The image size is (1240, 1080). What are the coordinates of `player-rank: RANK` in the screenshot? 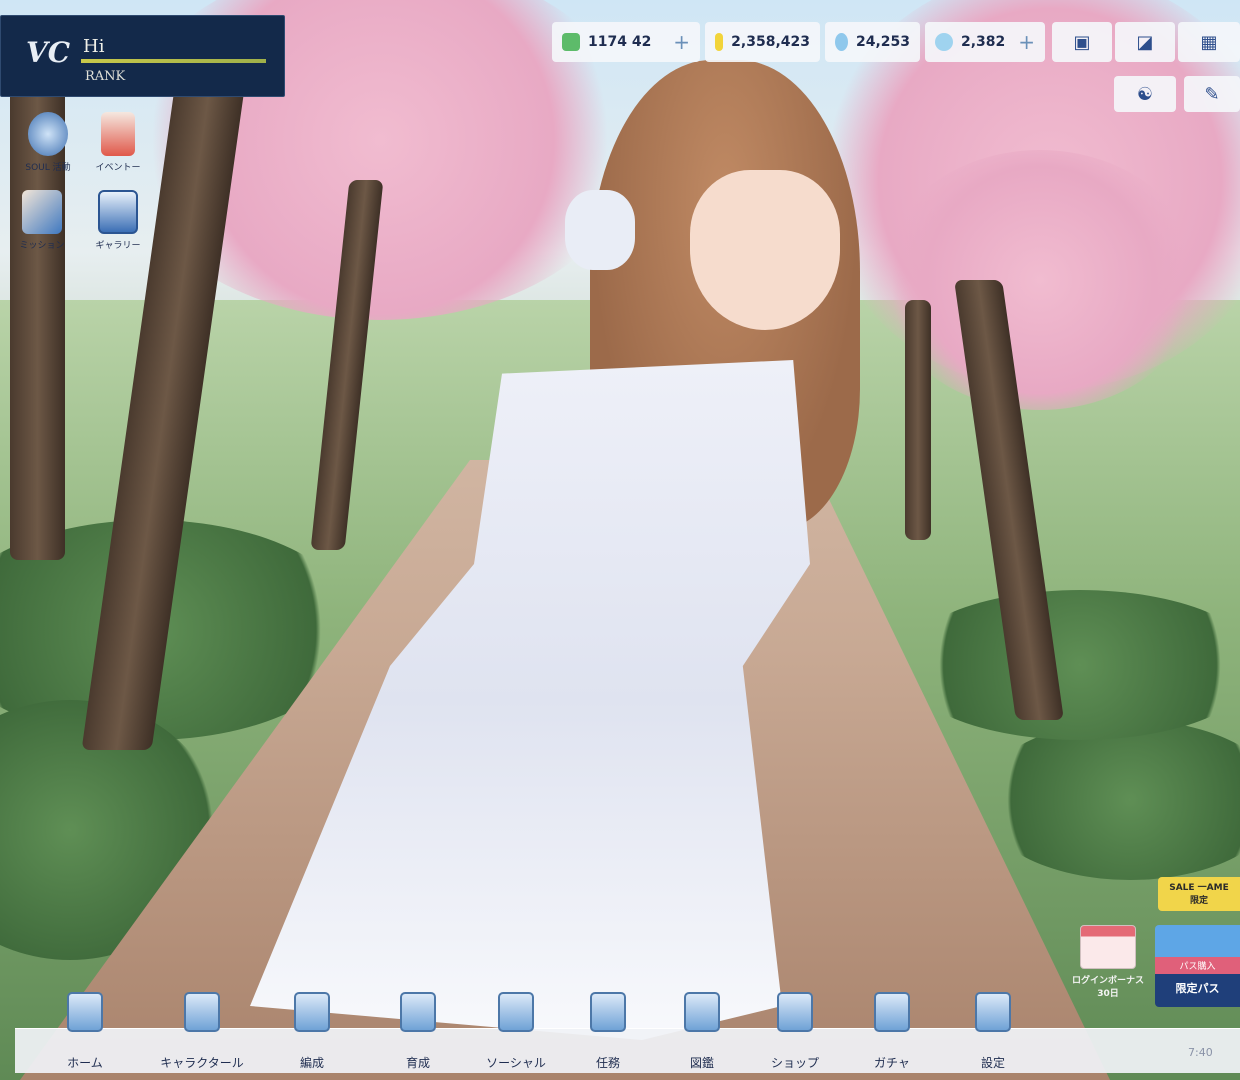 It's located at (105, 76).